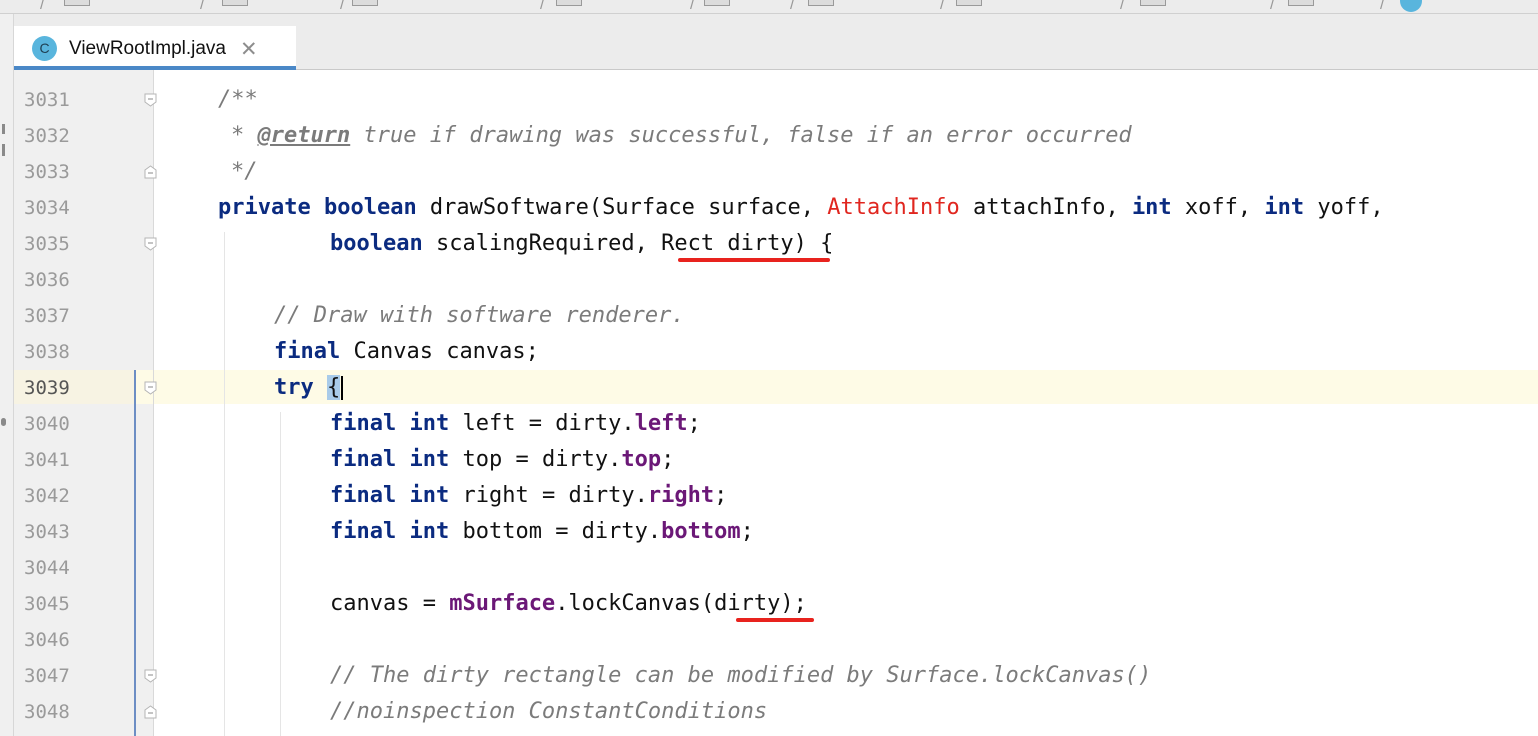 The height and width of the screenshot is (736, 1538). What do you see at coordinates (515, 424) in the screenshot?
I see `code-text: final int left = dirty.left;` at bounding box center [515, 424].